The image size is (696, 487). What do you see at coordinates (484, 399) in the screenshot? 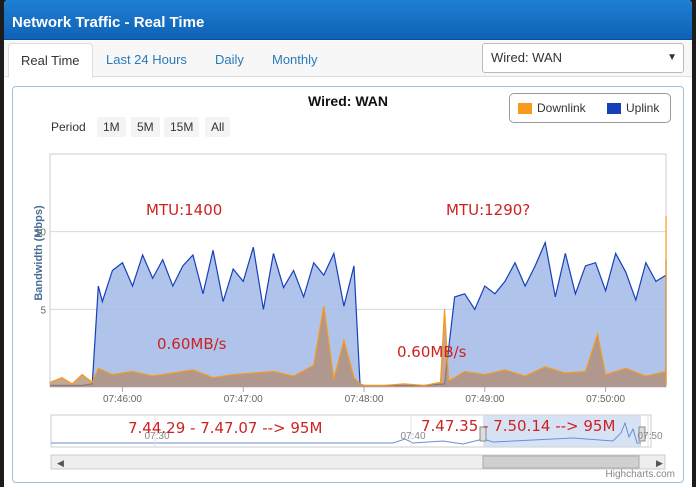
I see `x-tick-label: 07:49:00` at bounding box center [484, 399].